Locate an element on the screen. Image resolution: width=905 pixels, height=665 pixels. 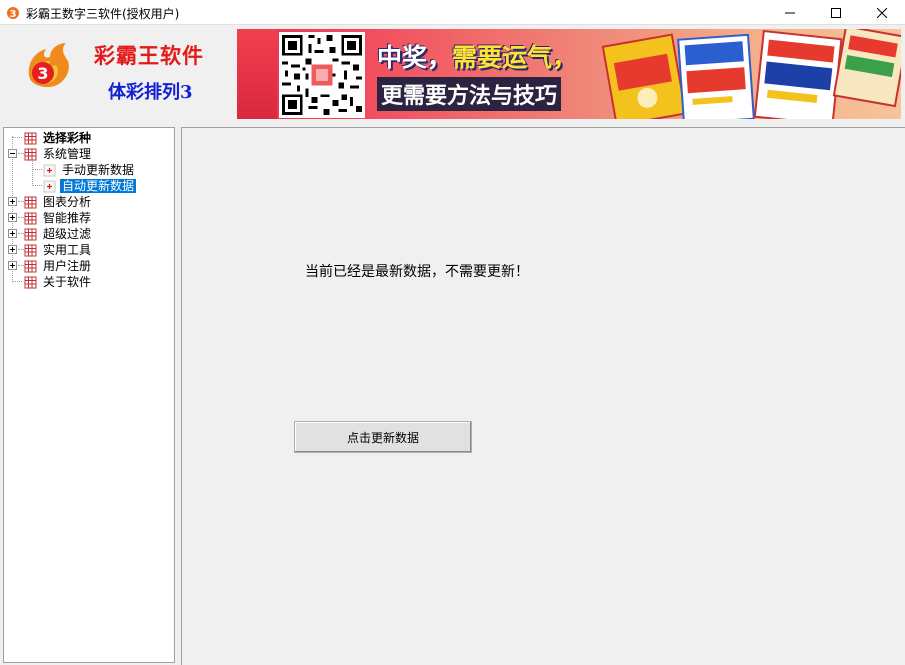
tree-item-label: 实用工具 is located at coordinates (67, 250).